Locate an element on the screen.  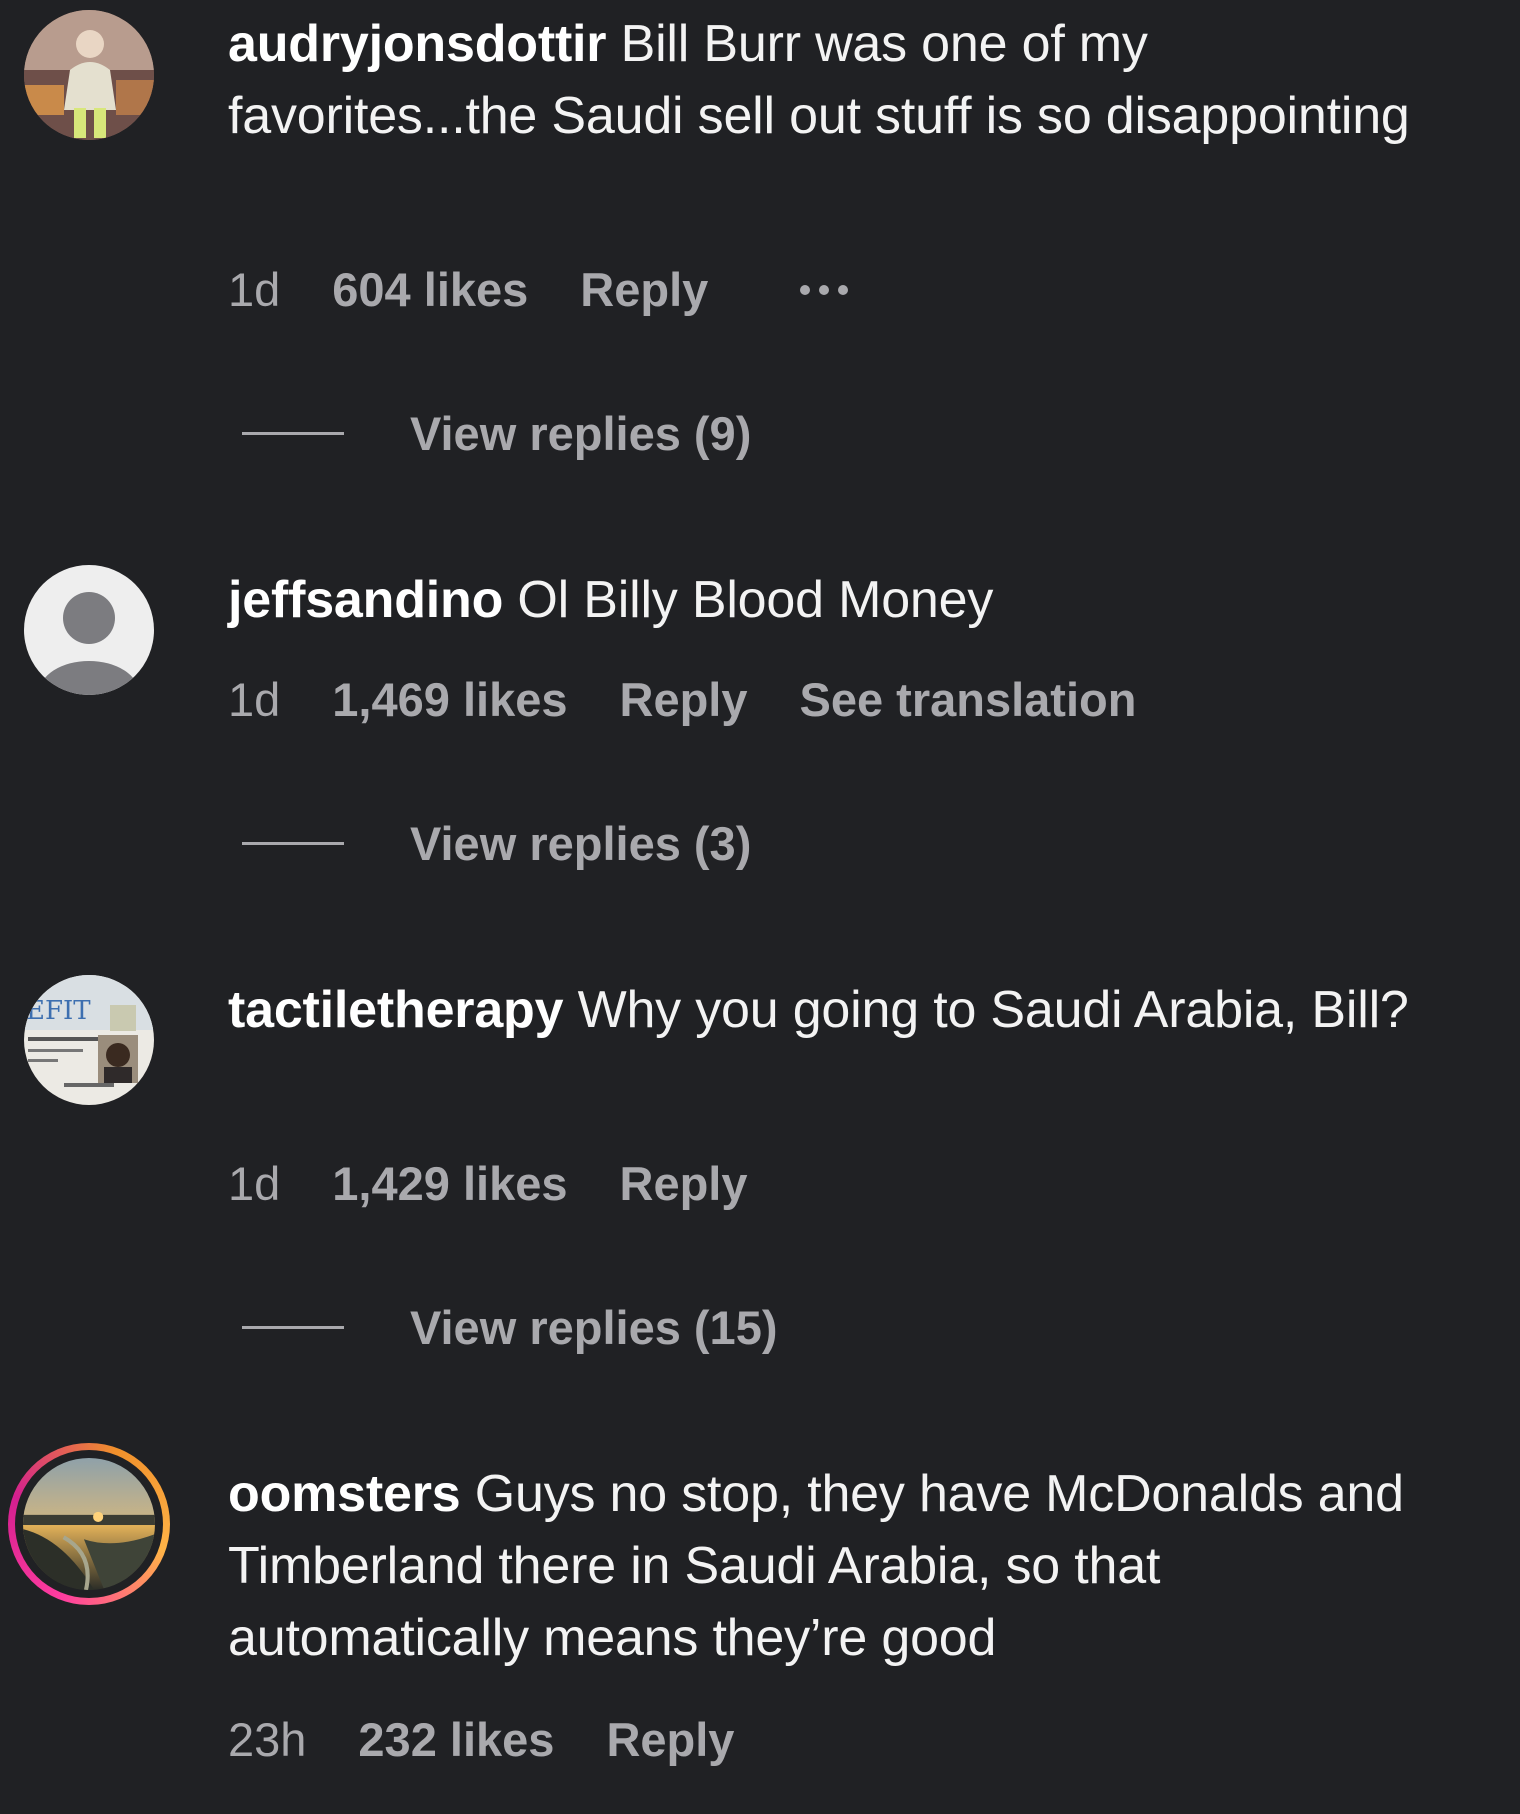
more-options-icon is located at coordinates (824, 289).